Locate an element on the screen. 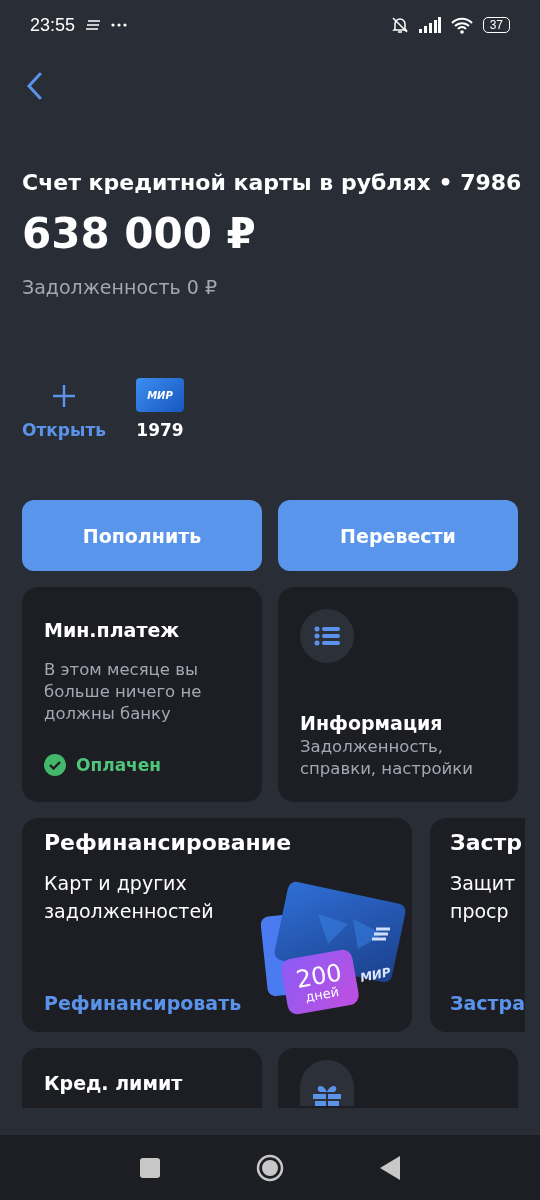 Image resolution: width=540 pixels, height=1200 pixels. offer-title: Рефинансирование is located at coordinates (168, 842).